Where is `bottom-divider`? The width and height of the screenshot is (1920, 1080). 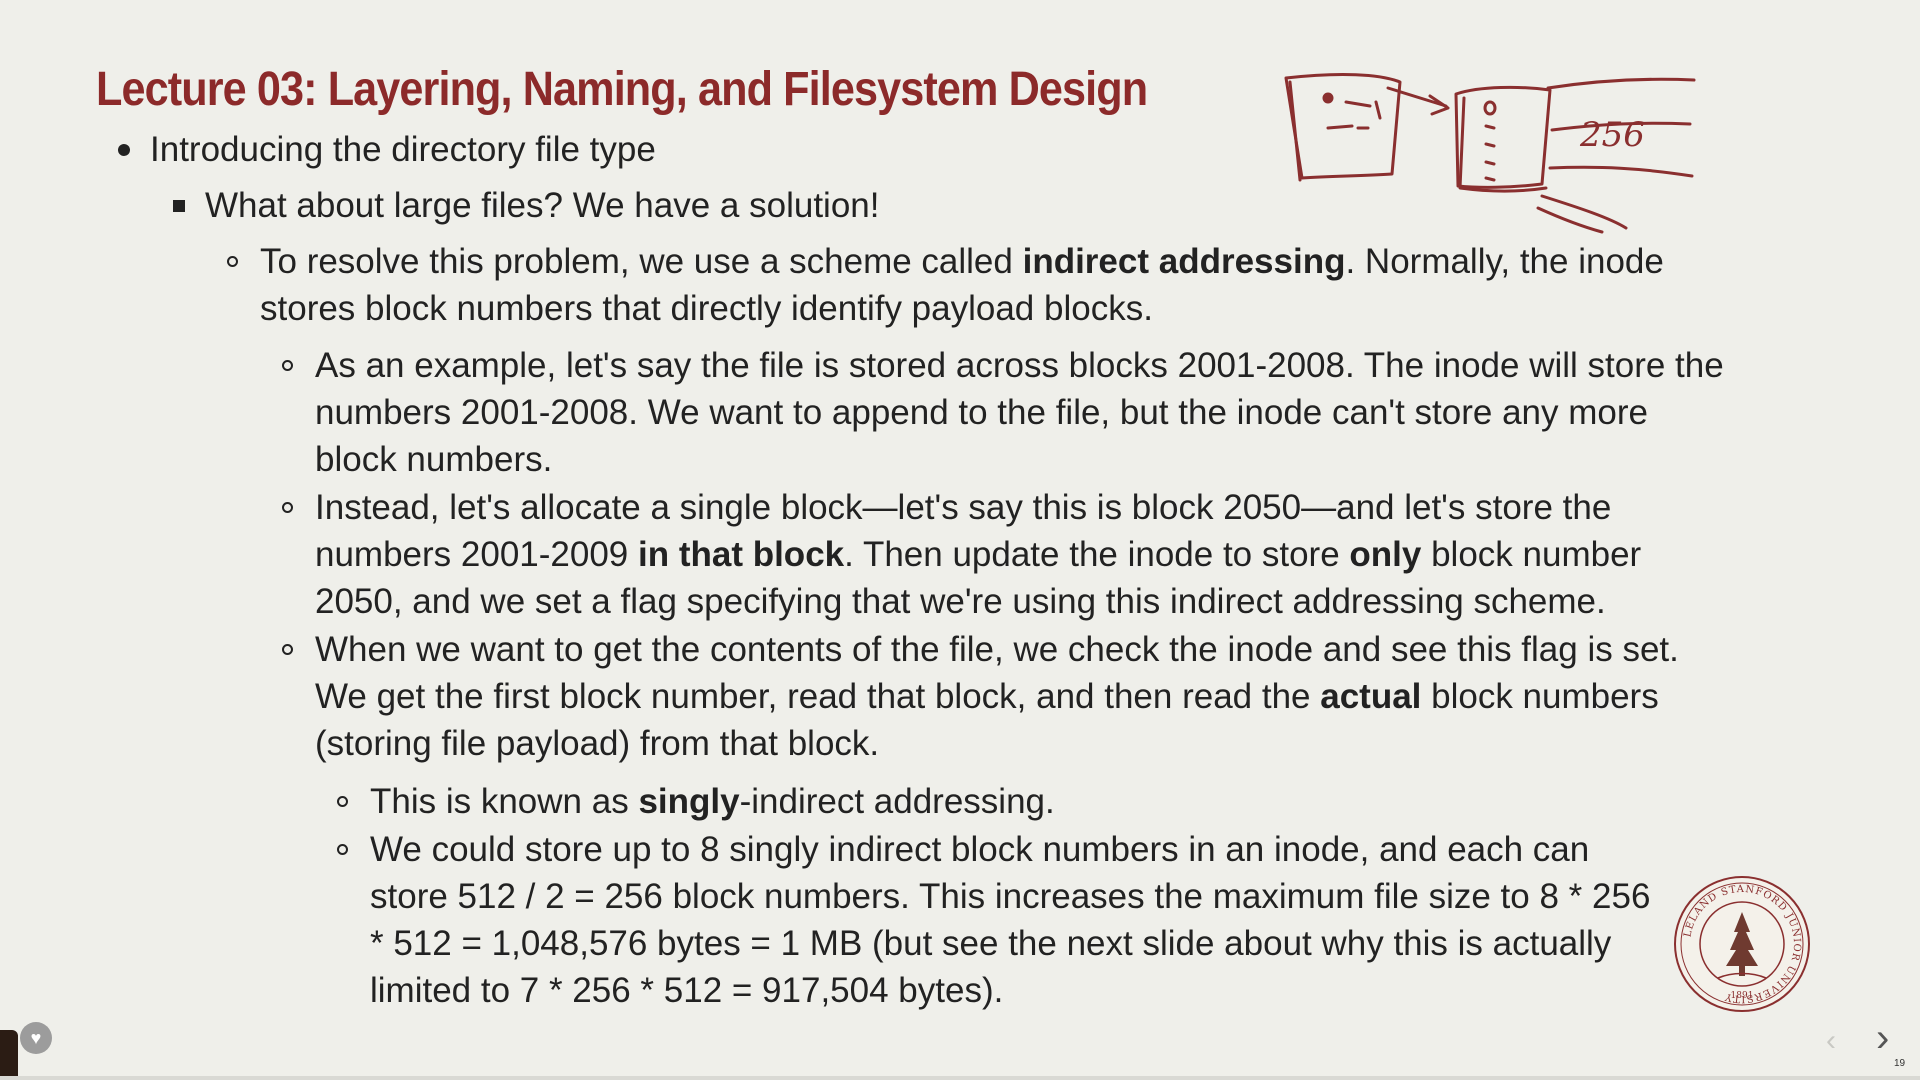
bottom-divider is located at coordinates (960, 1078).